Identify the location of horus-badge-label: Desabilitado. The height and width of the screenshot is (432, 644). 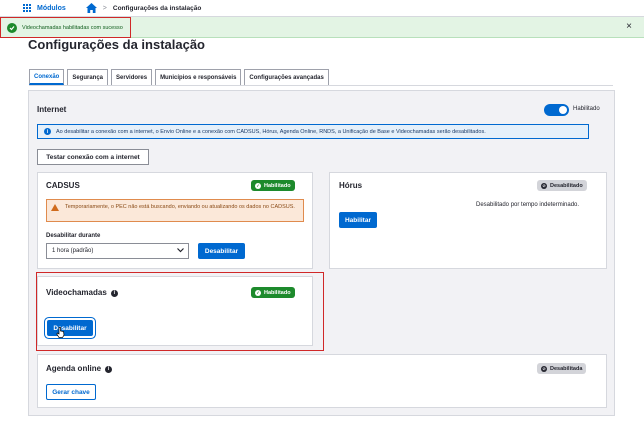
(566, 185).